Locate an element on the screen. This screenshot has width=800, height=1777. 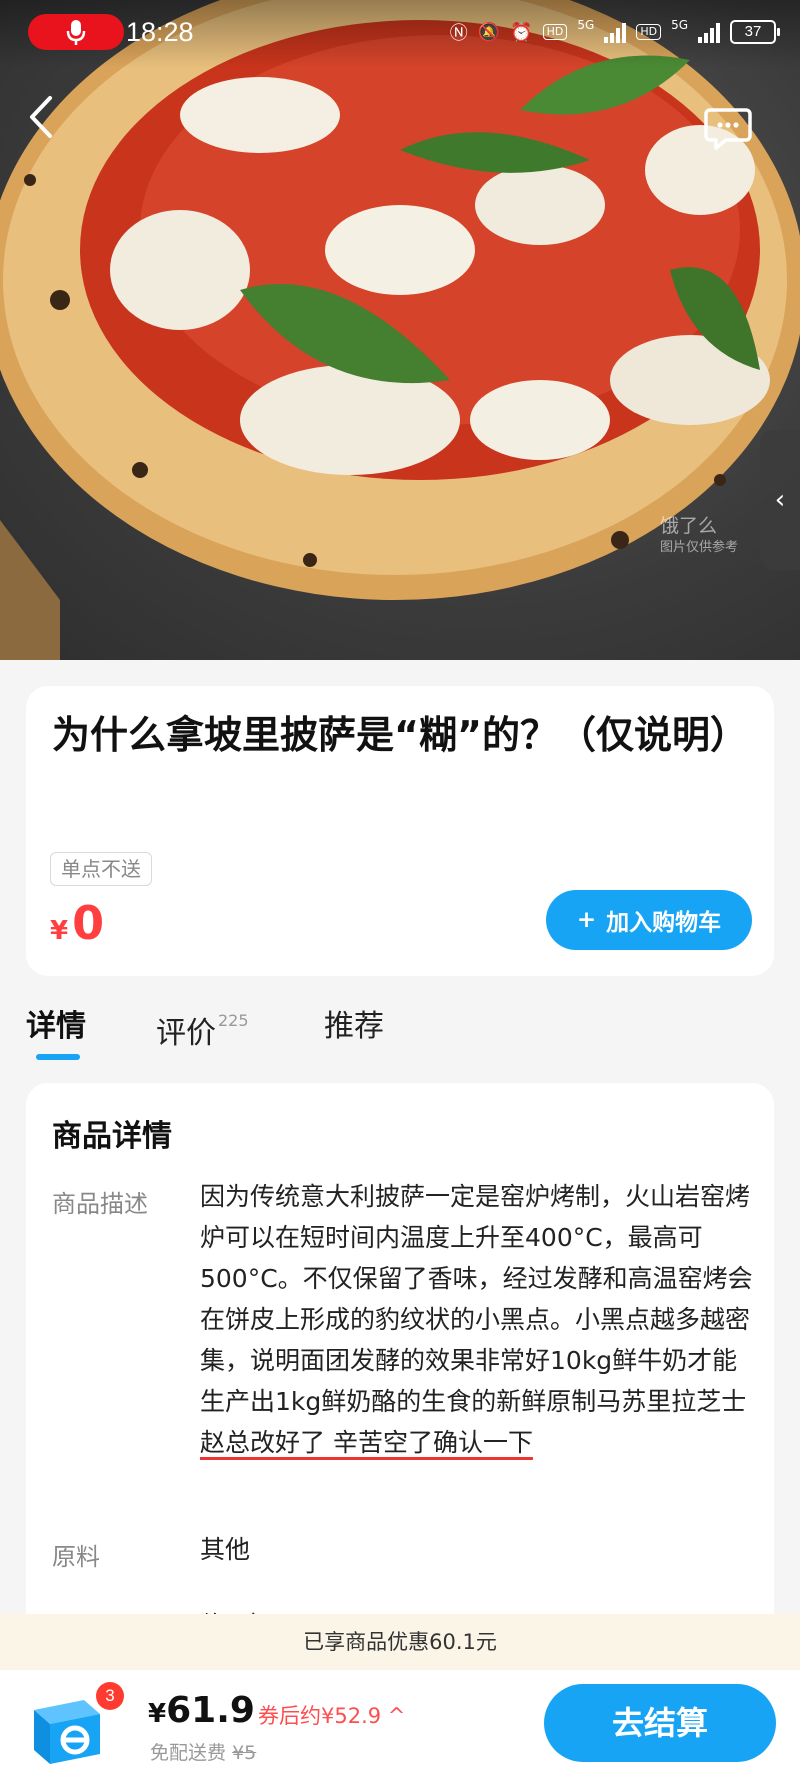
side-drawer-tab: ‹ is located at coordinates (780, 500).